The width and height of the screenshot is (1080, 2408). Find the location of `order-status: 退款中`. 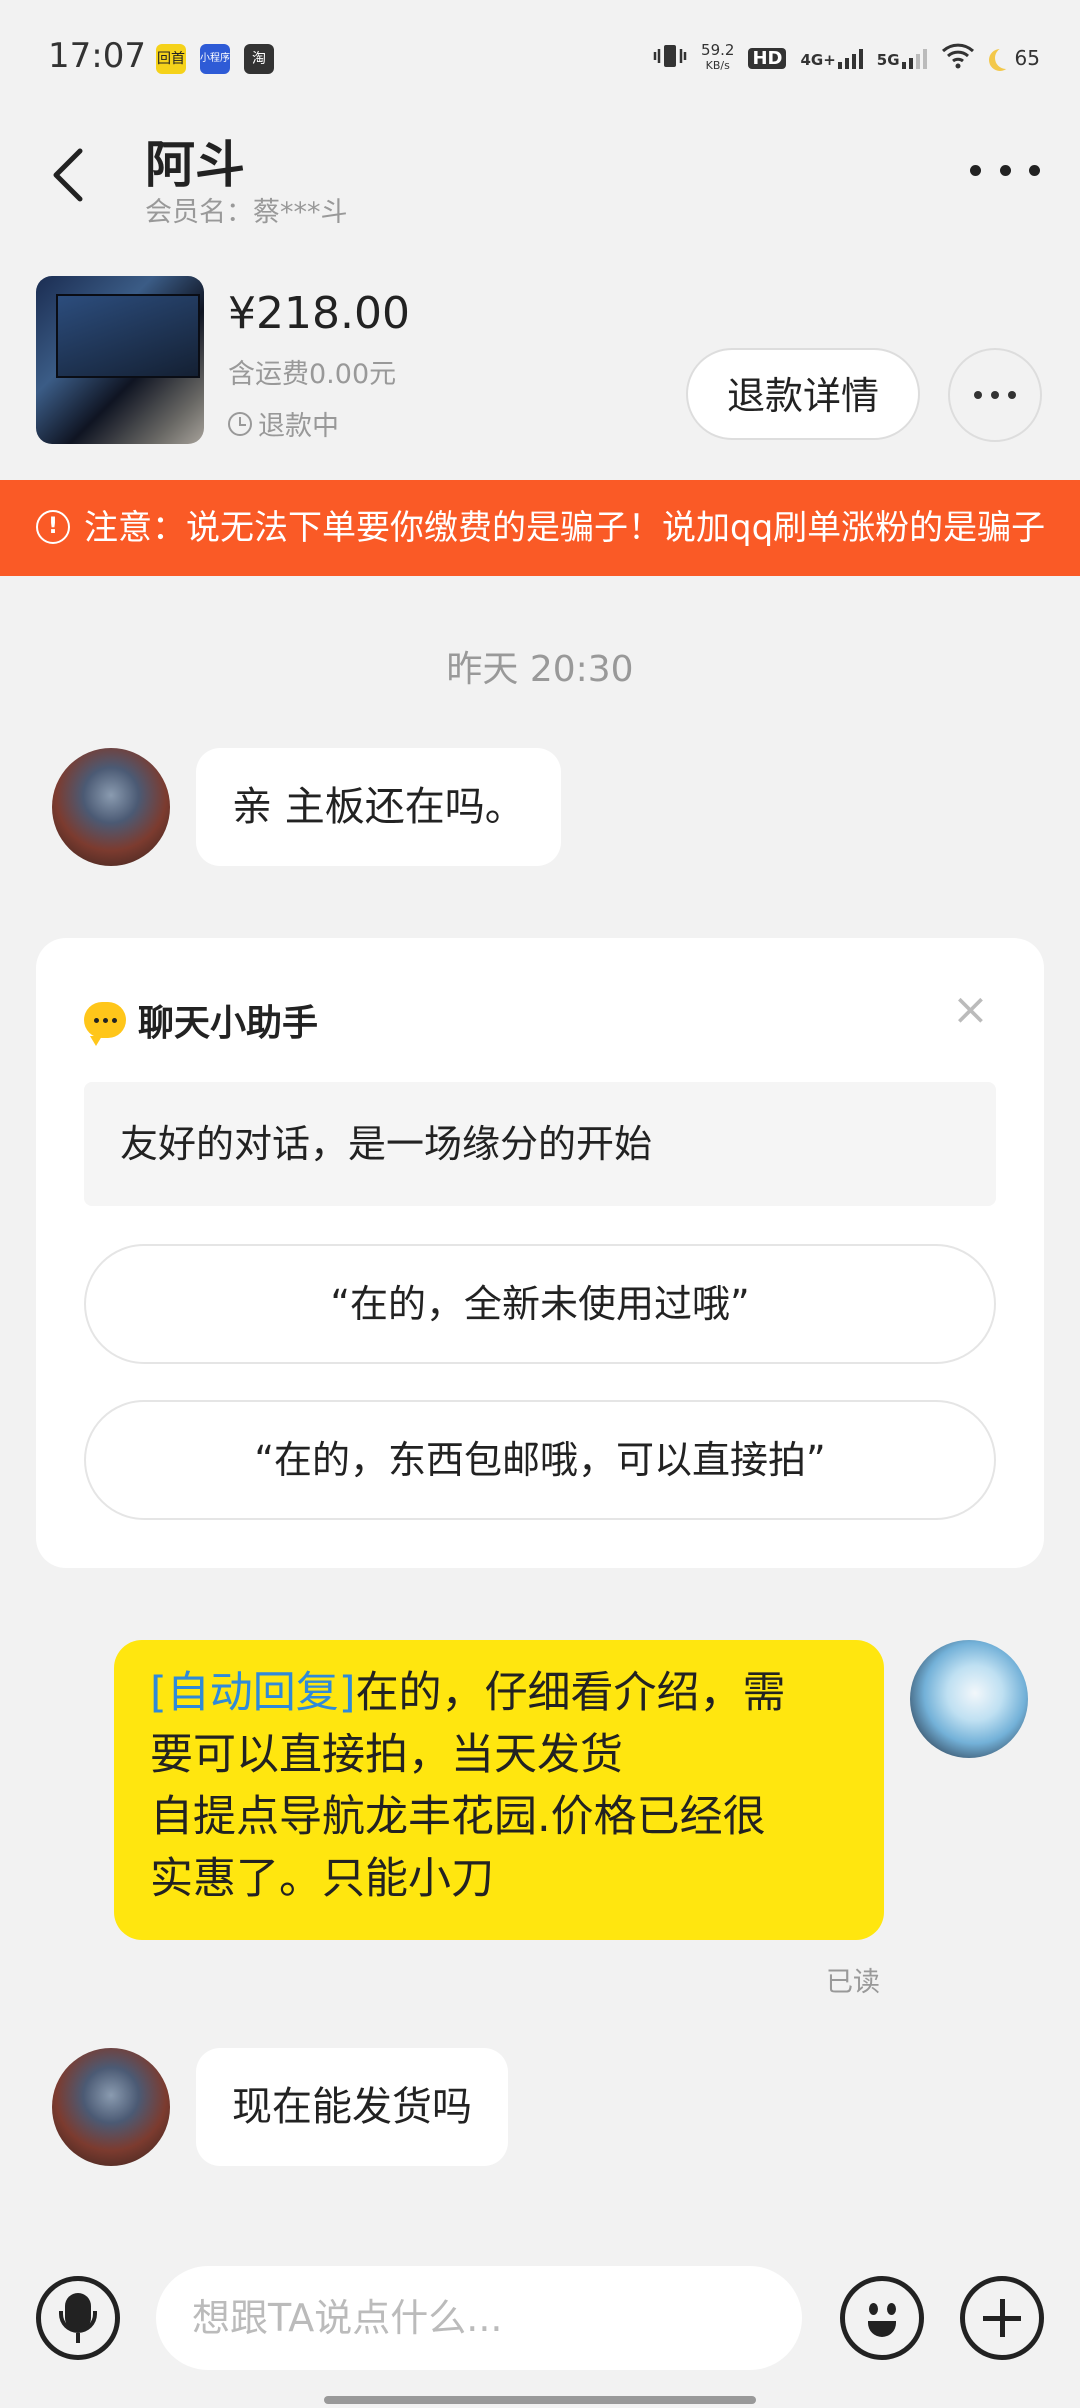

order-status: 退款中 is located at coordinates (283, 423).